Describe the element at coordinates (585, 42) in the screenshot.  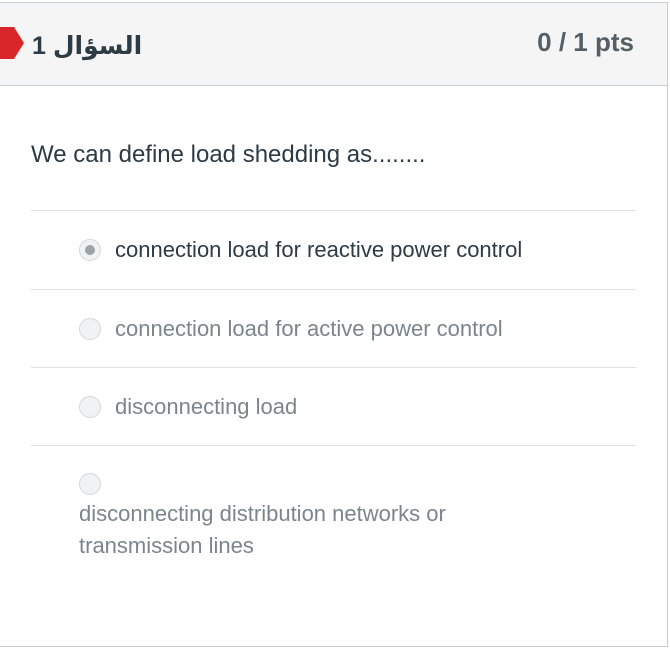
I see `question-points: 0 / 1 pts` at that location.